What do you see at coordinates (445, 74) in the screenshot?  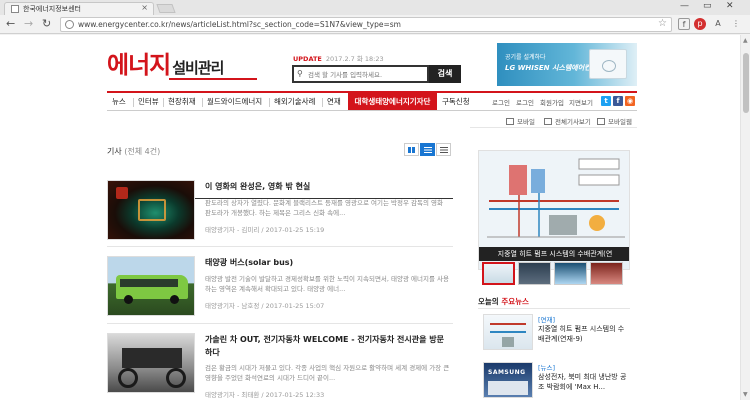 I see `search-button: 검색` at bounding box center [445, 74].